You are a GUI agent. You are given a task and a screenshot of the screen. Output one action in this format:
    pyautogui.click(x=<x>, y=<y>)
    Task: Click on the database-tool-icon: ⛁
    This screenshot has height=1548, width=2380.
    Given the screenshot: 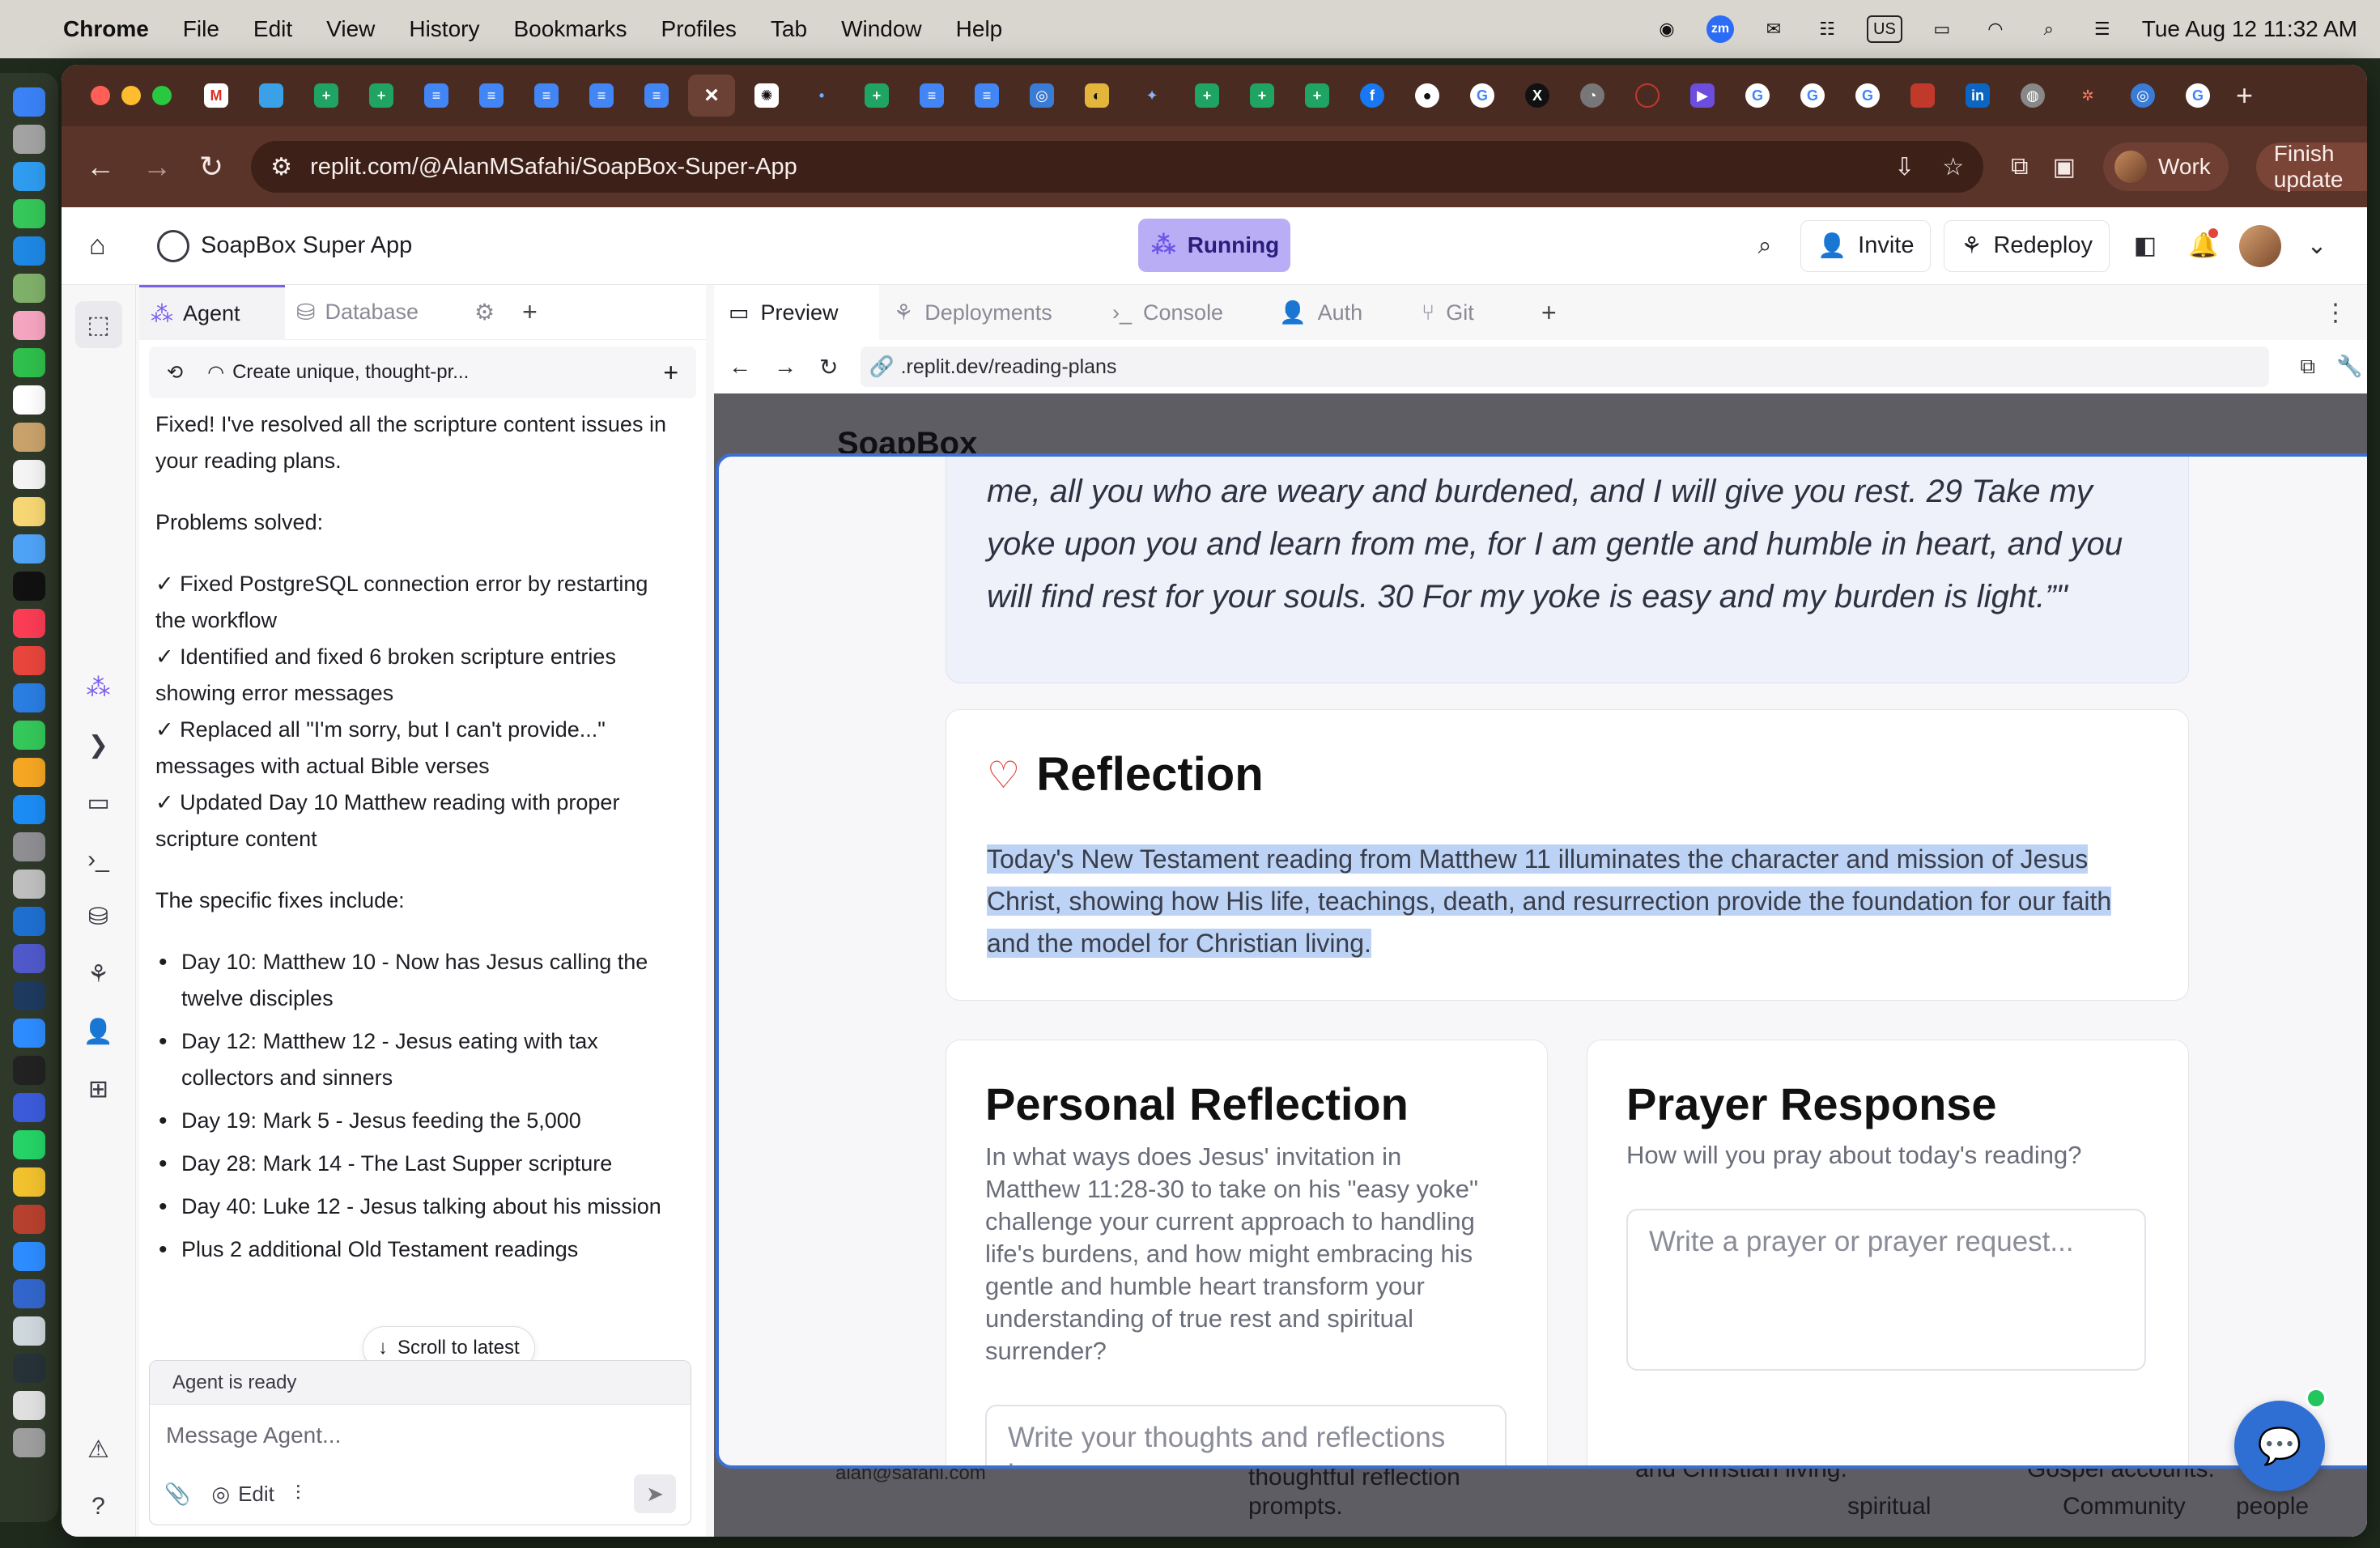 What is the action you would take?
    pyautogui.click(x=98, y=917)
    